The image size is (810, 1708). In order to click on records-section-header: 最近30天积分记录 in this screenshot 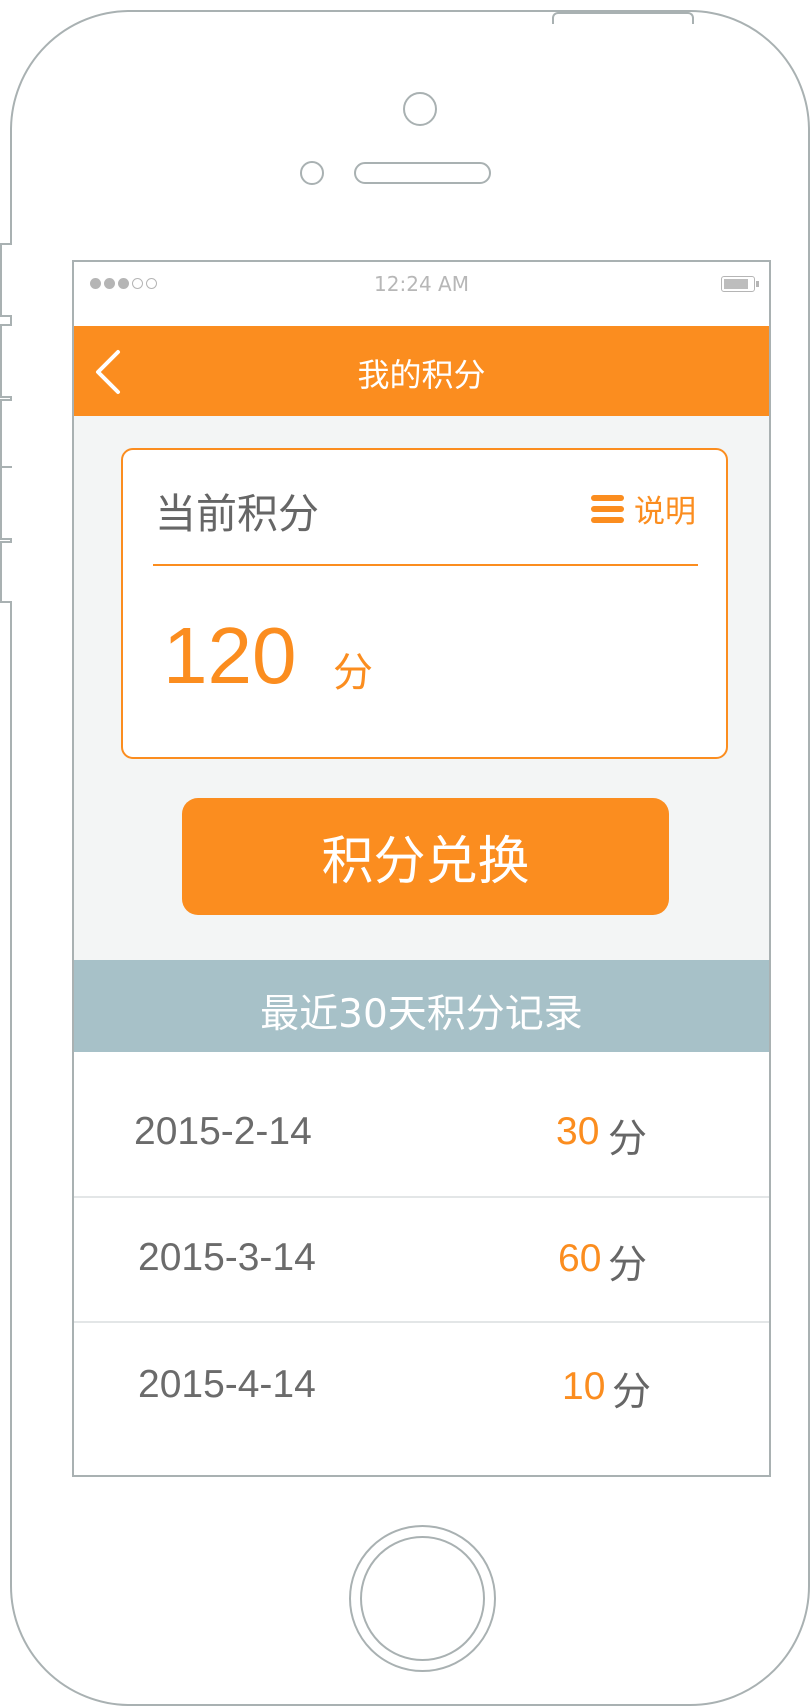, I will do `click(421, 1006)`.